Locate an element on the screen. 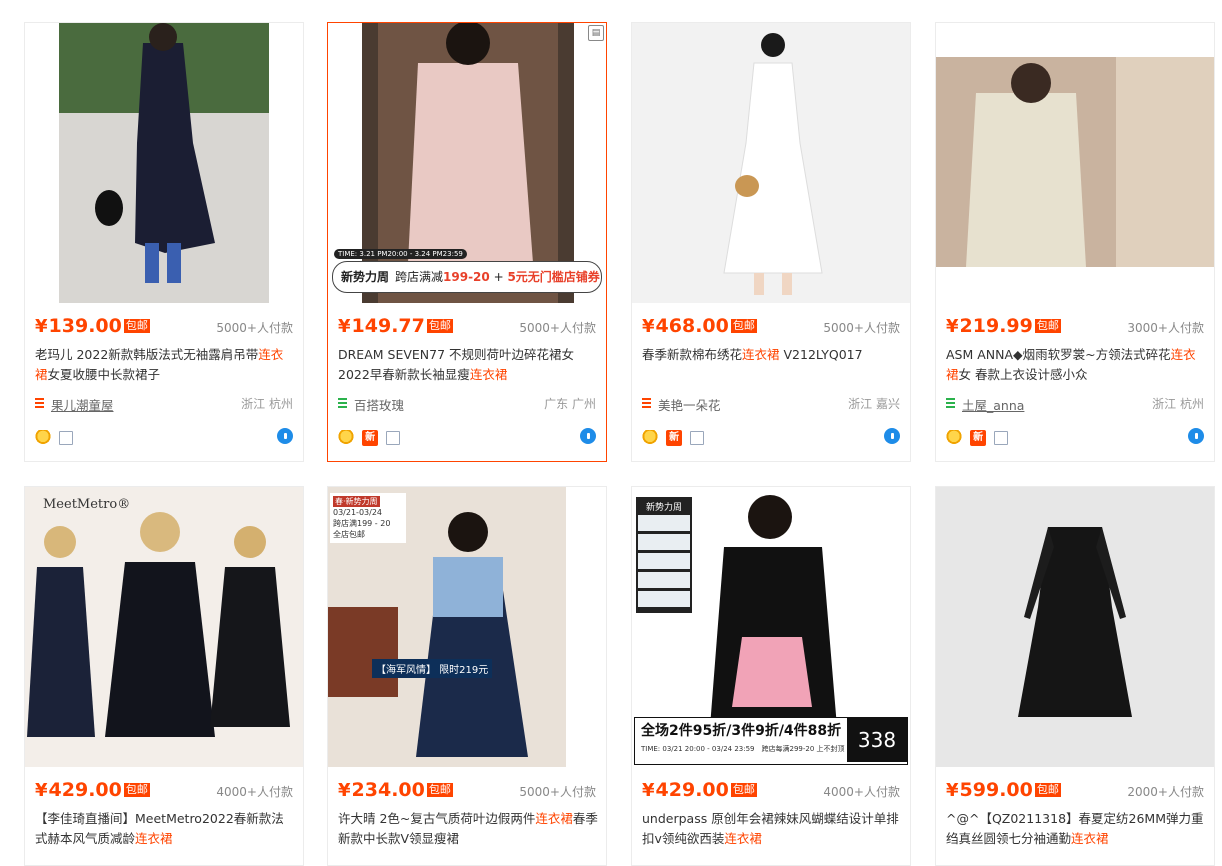  shop-link: 百搭玫瑰 is located at coordinates (379, 404).